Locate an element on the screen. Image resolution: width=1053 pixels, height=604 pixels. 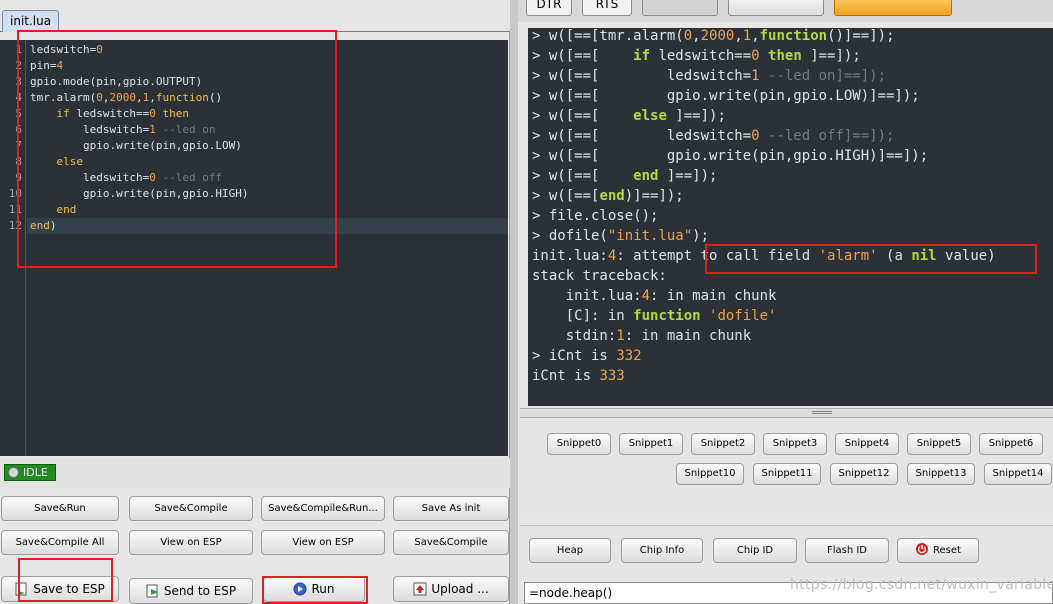
code-line: gpio.mode(pin,gpio.OUTPUT) is located at coordinates (116, 82).